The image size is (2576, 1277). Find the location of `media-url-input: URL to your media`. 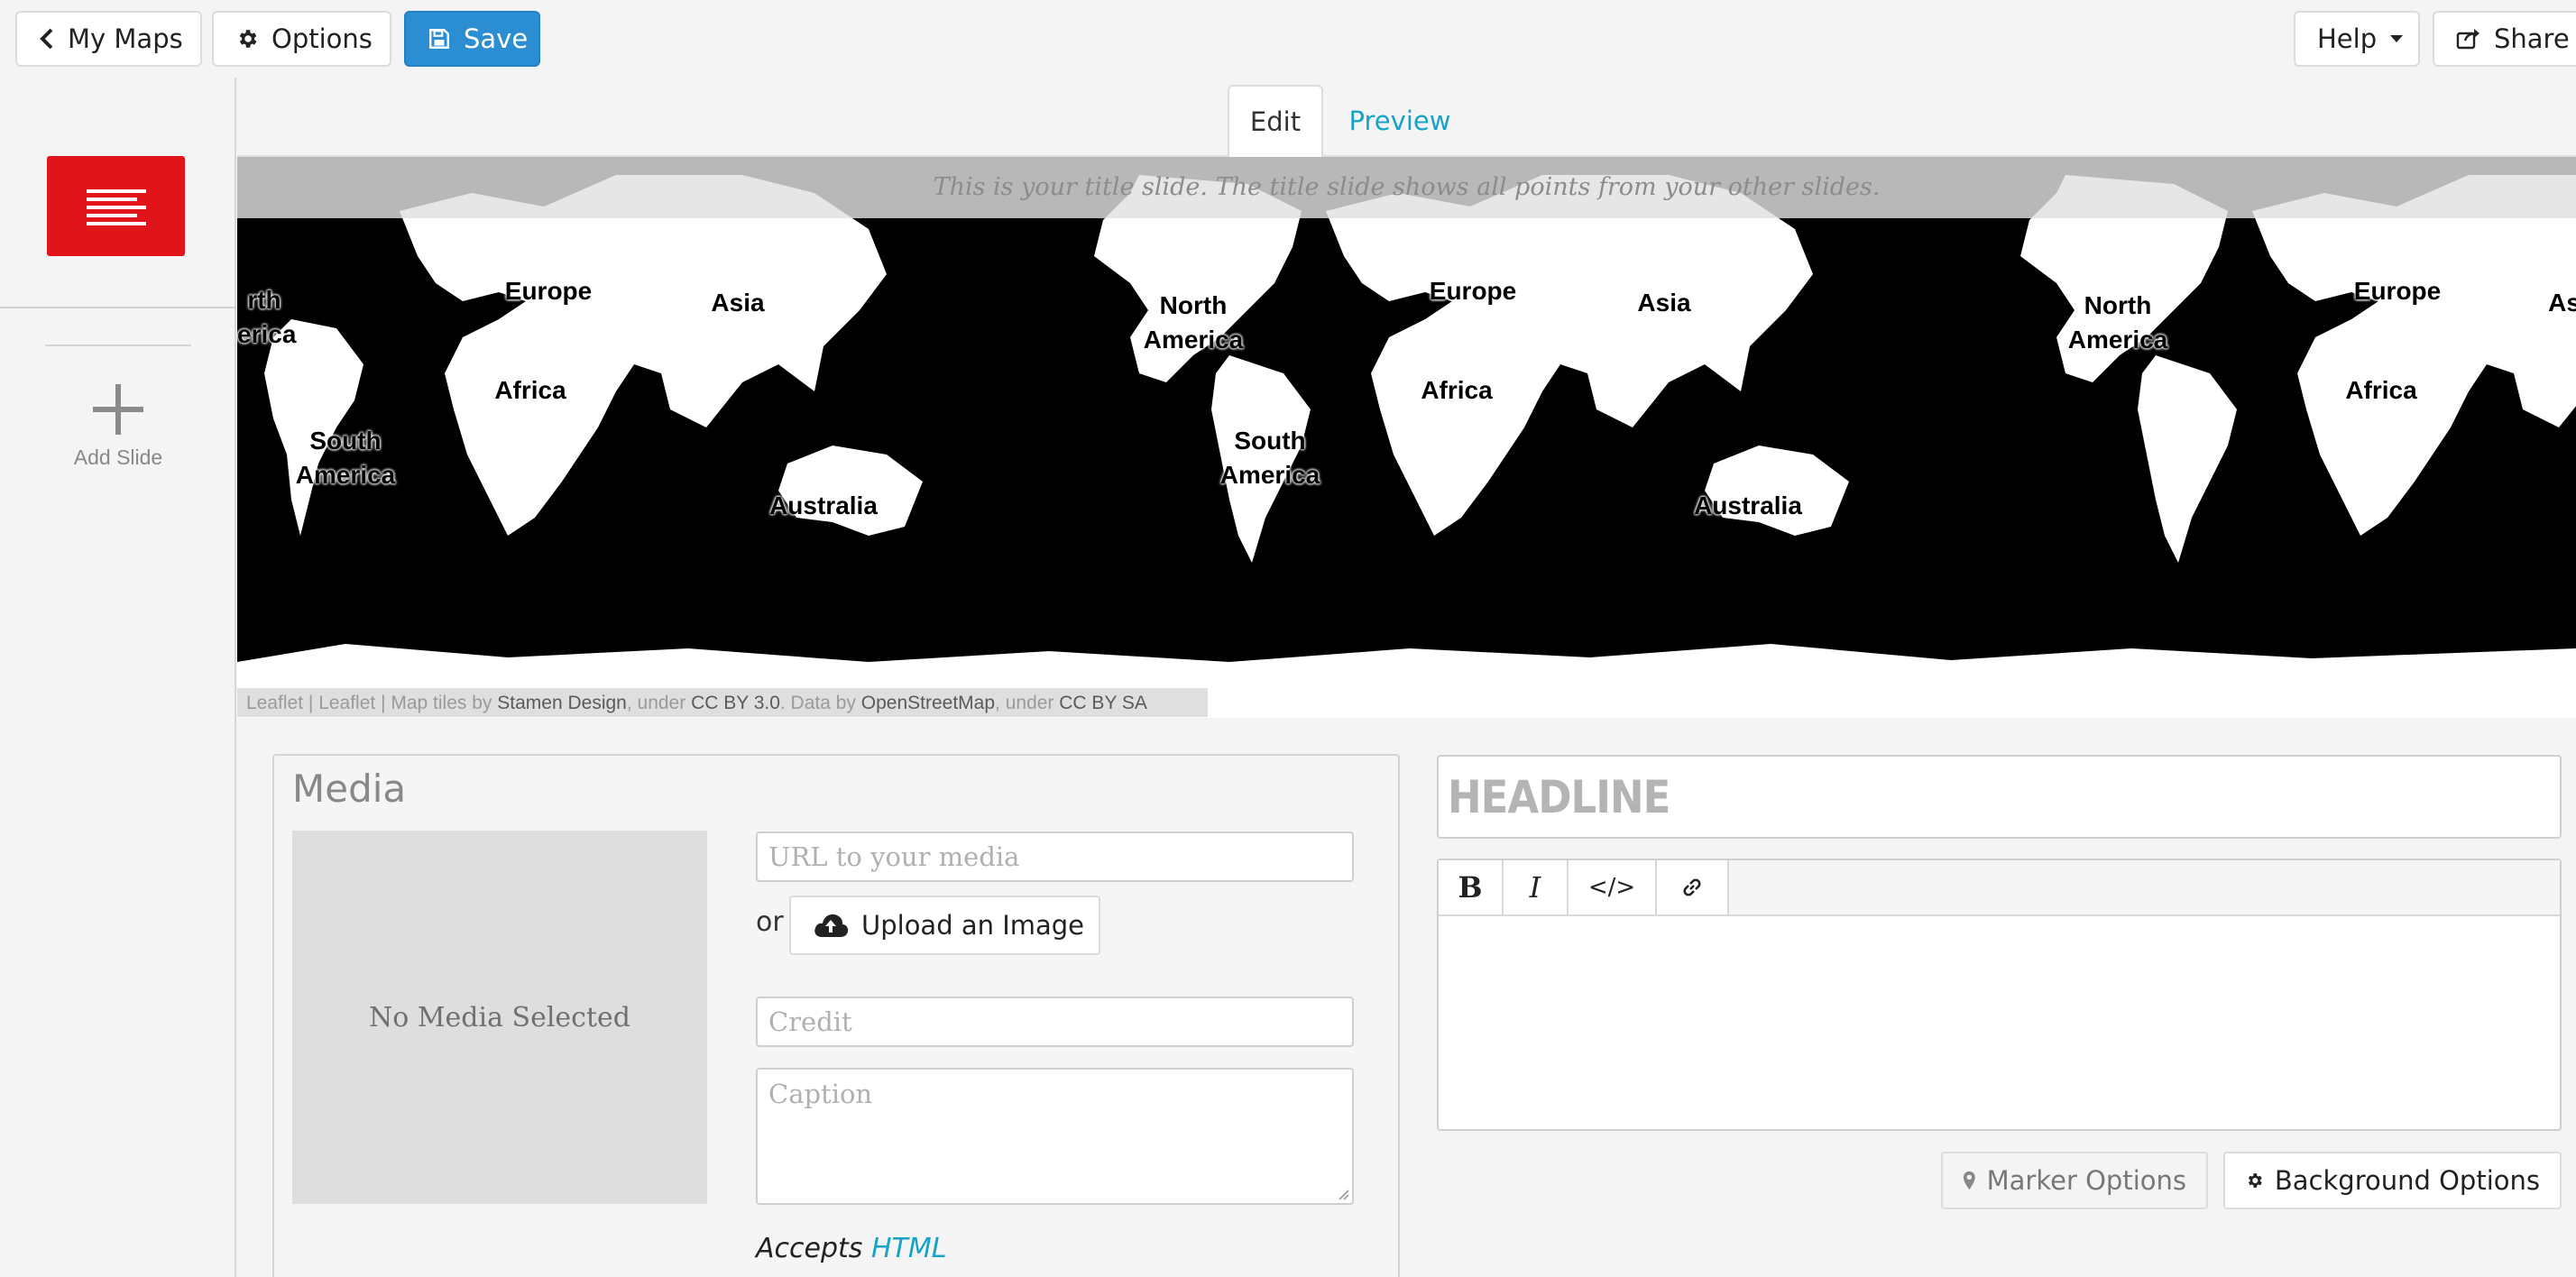

media-url-input: URL to your media is located at coordinates (1055, 856).